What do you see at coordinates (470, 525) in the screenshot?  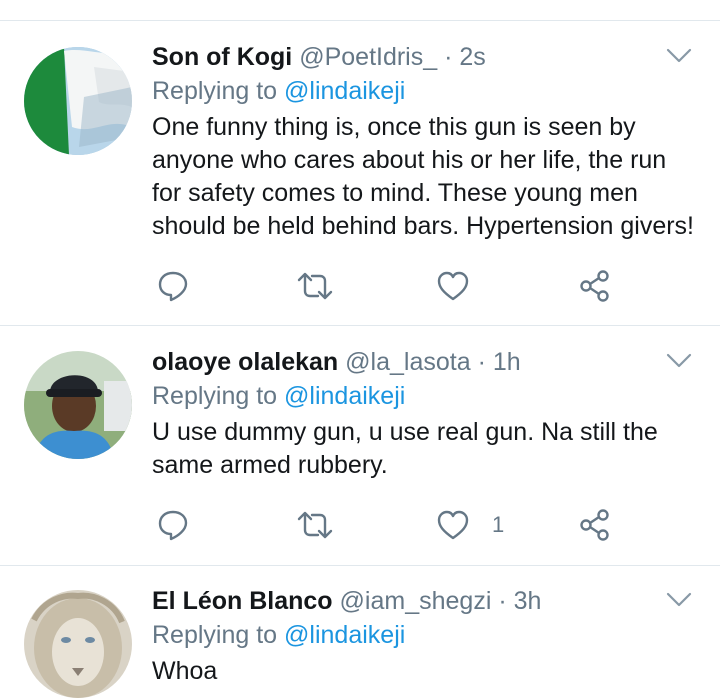 I see `like-button: 1` at bounding box center [470, 525].